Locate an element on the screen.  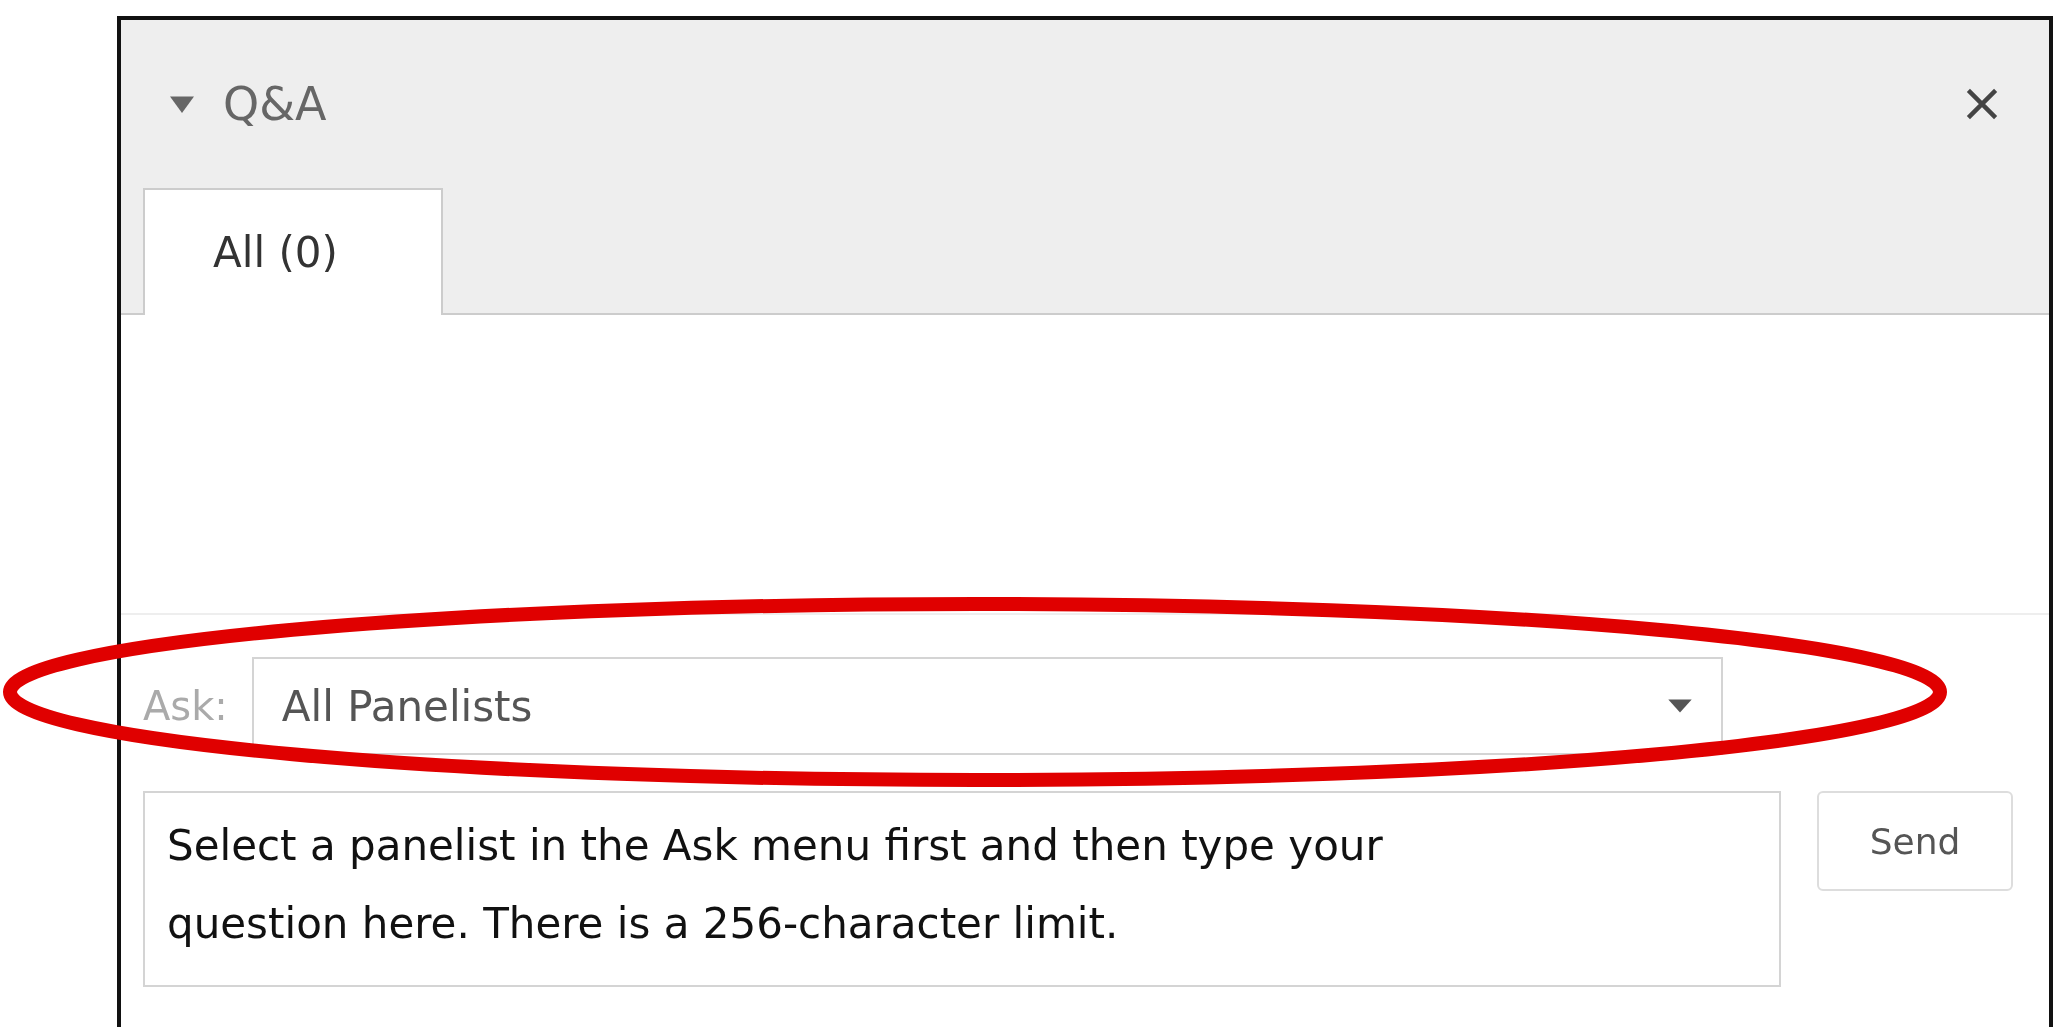
tab: All (0) is located at coordinates (293, 251).